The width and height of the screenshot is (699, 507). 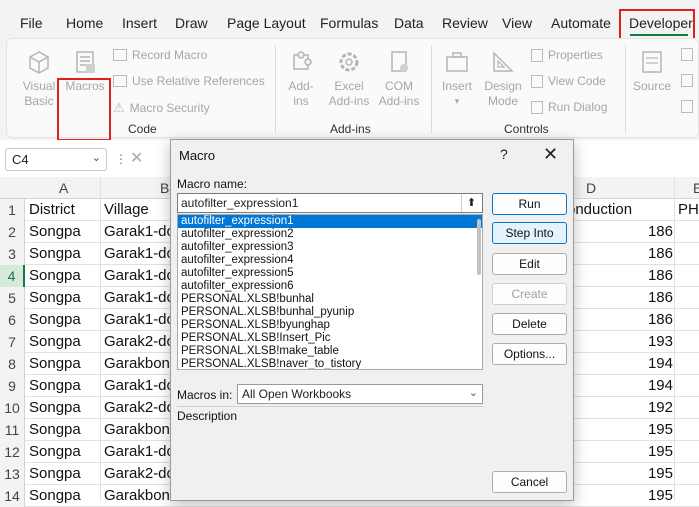 I want to click on row-header: 14, so click(x=12, y=496).